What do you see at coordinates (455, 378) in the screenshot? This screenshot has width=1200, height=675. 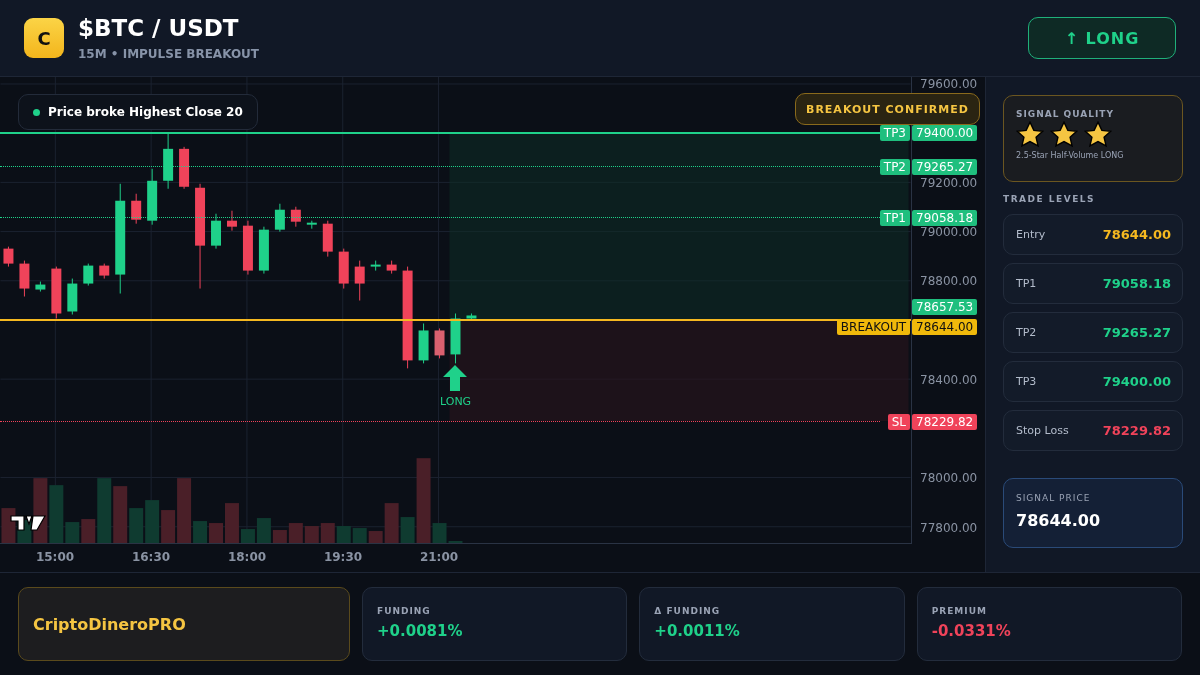 I see `up-arrow-icon` at bounding box center [455, 378].